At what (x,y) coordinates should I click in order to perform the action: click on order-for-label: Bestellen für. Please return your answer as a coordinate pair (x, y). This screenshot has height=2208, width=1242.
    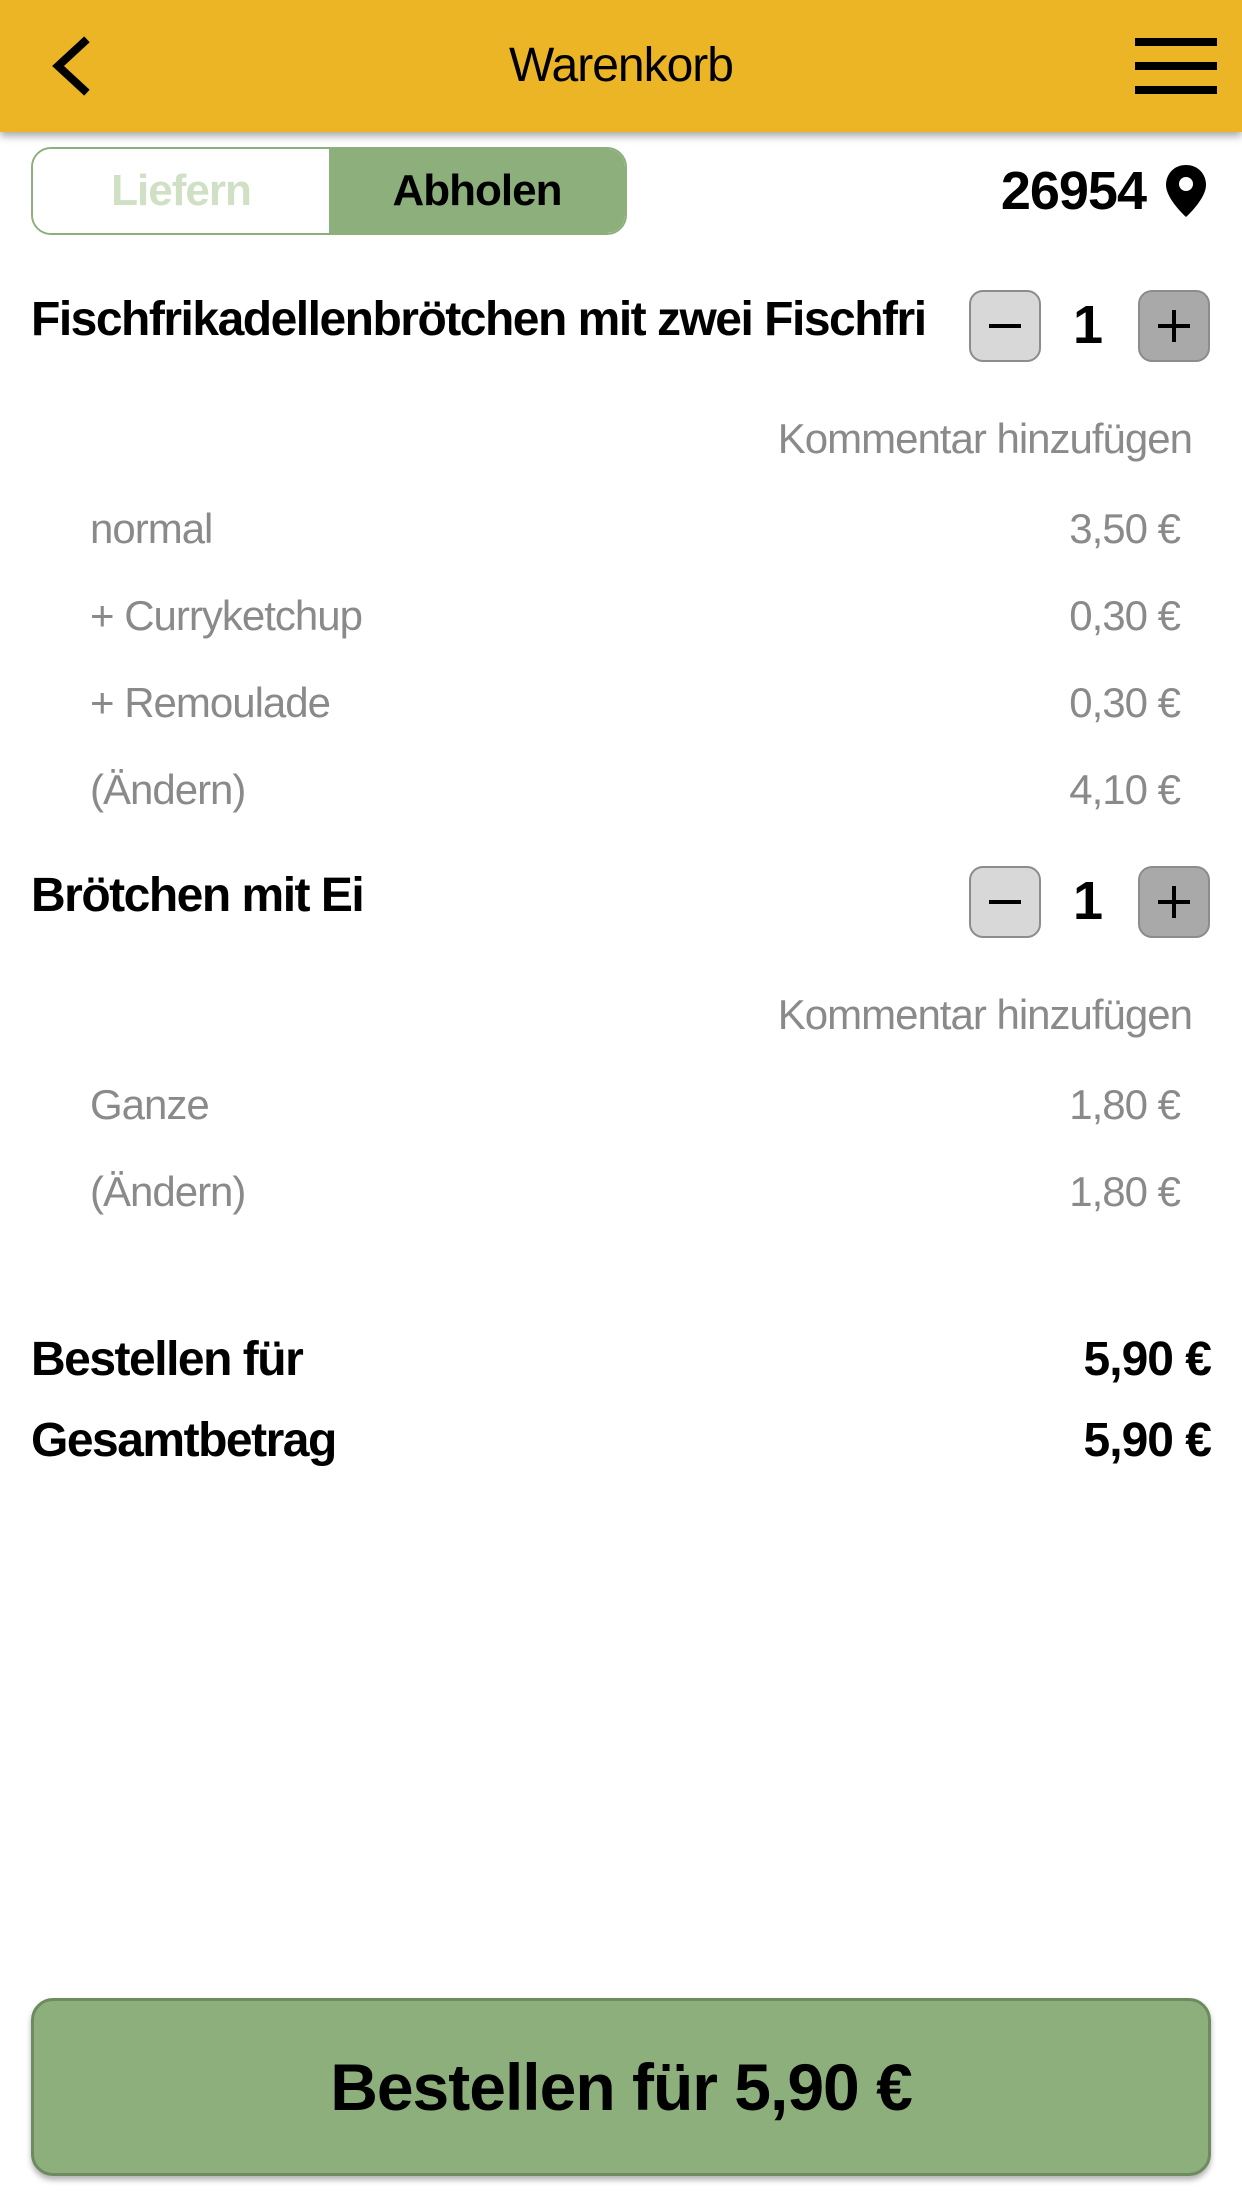
    Looking at the image, I should click on (167, 1359).